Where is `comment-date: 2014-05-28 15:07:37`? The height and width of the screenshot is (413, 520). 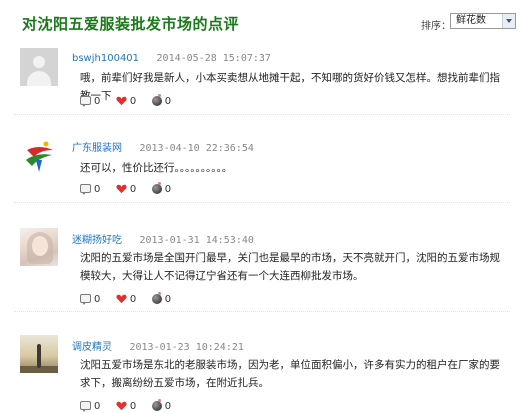
comment-date: 2014-05-28 15:07:37 is located at coordinates (213, 58).